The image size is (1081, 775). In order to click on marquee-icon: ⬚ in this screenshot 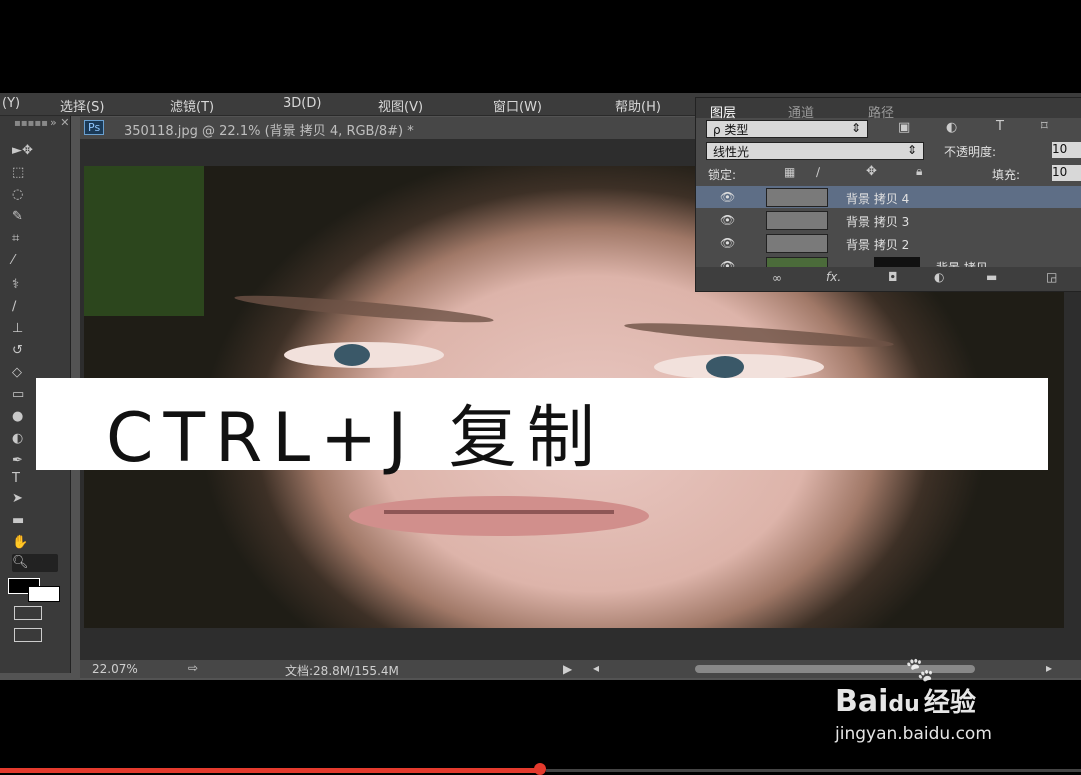, I will do `click(35, 173)`.